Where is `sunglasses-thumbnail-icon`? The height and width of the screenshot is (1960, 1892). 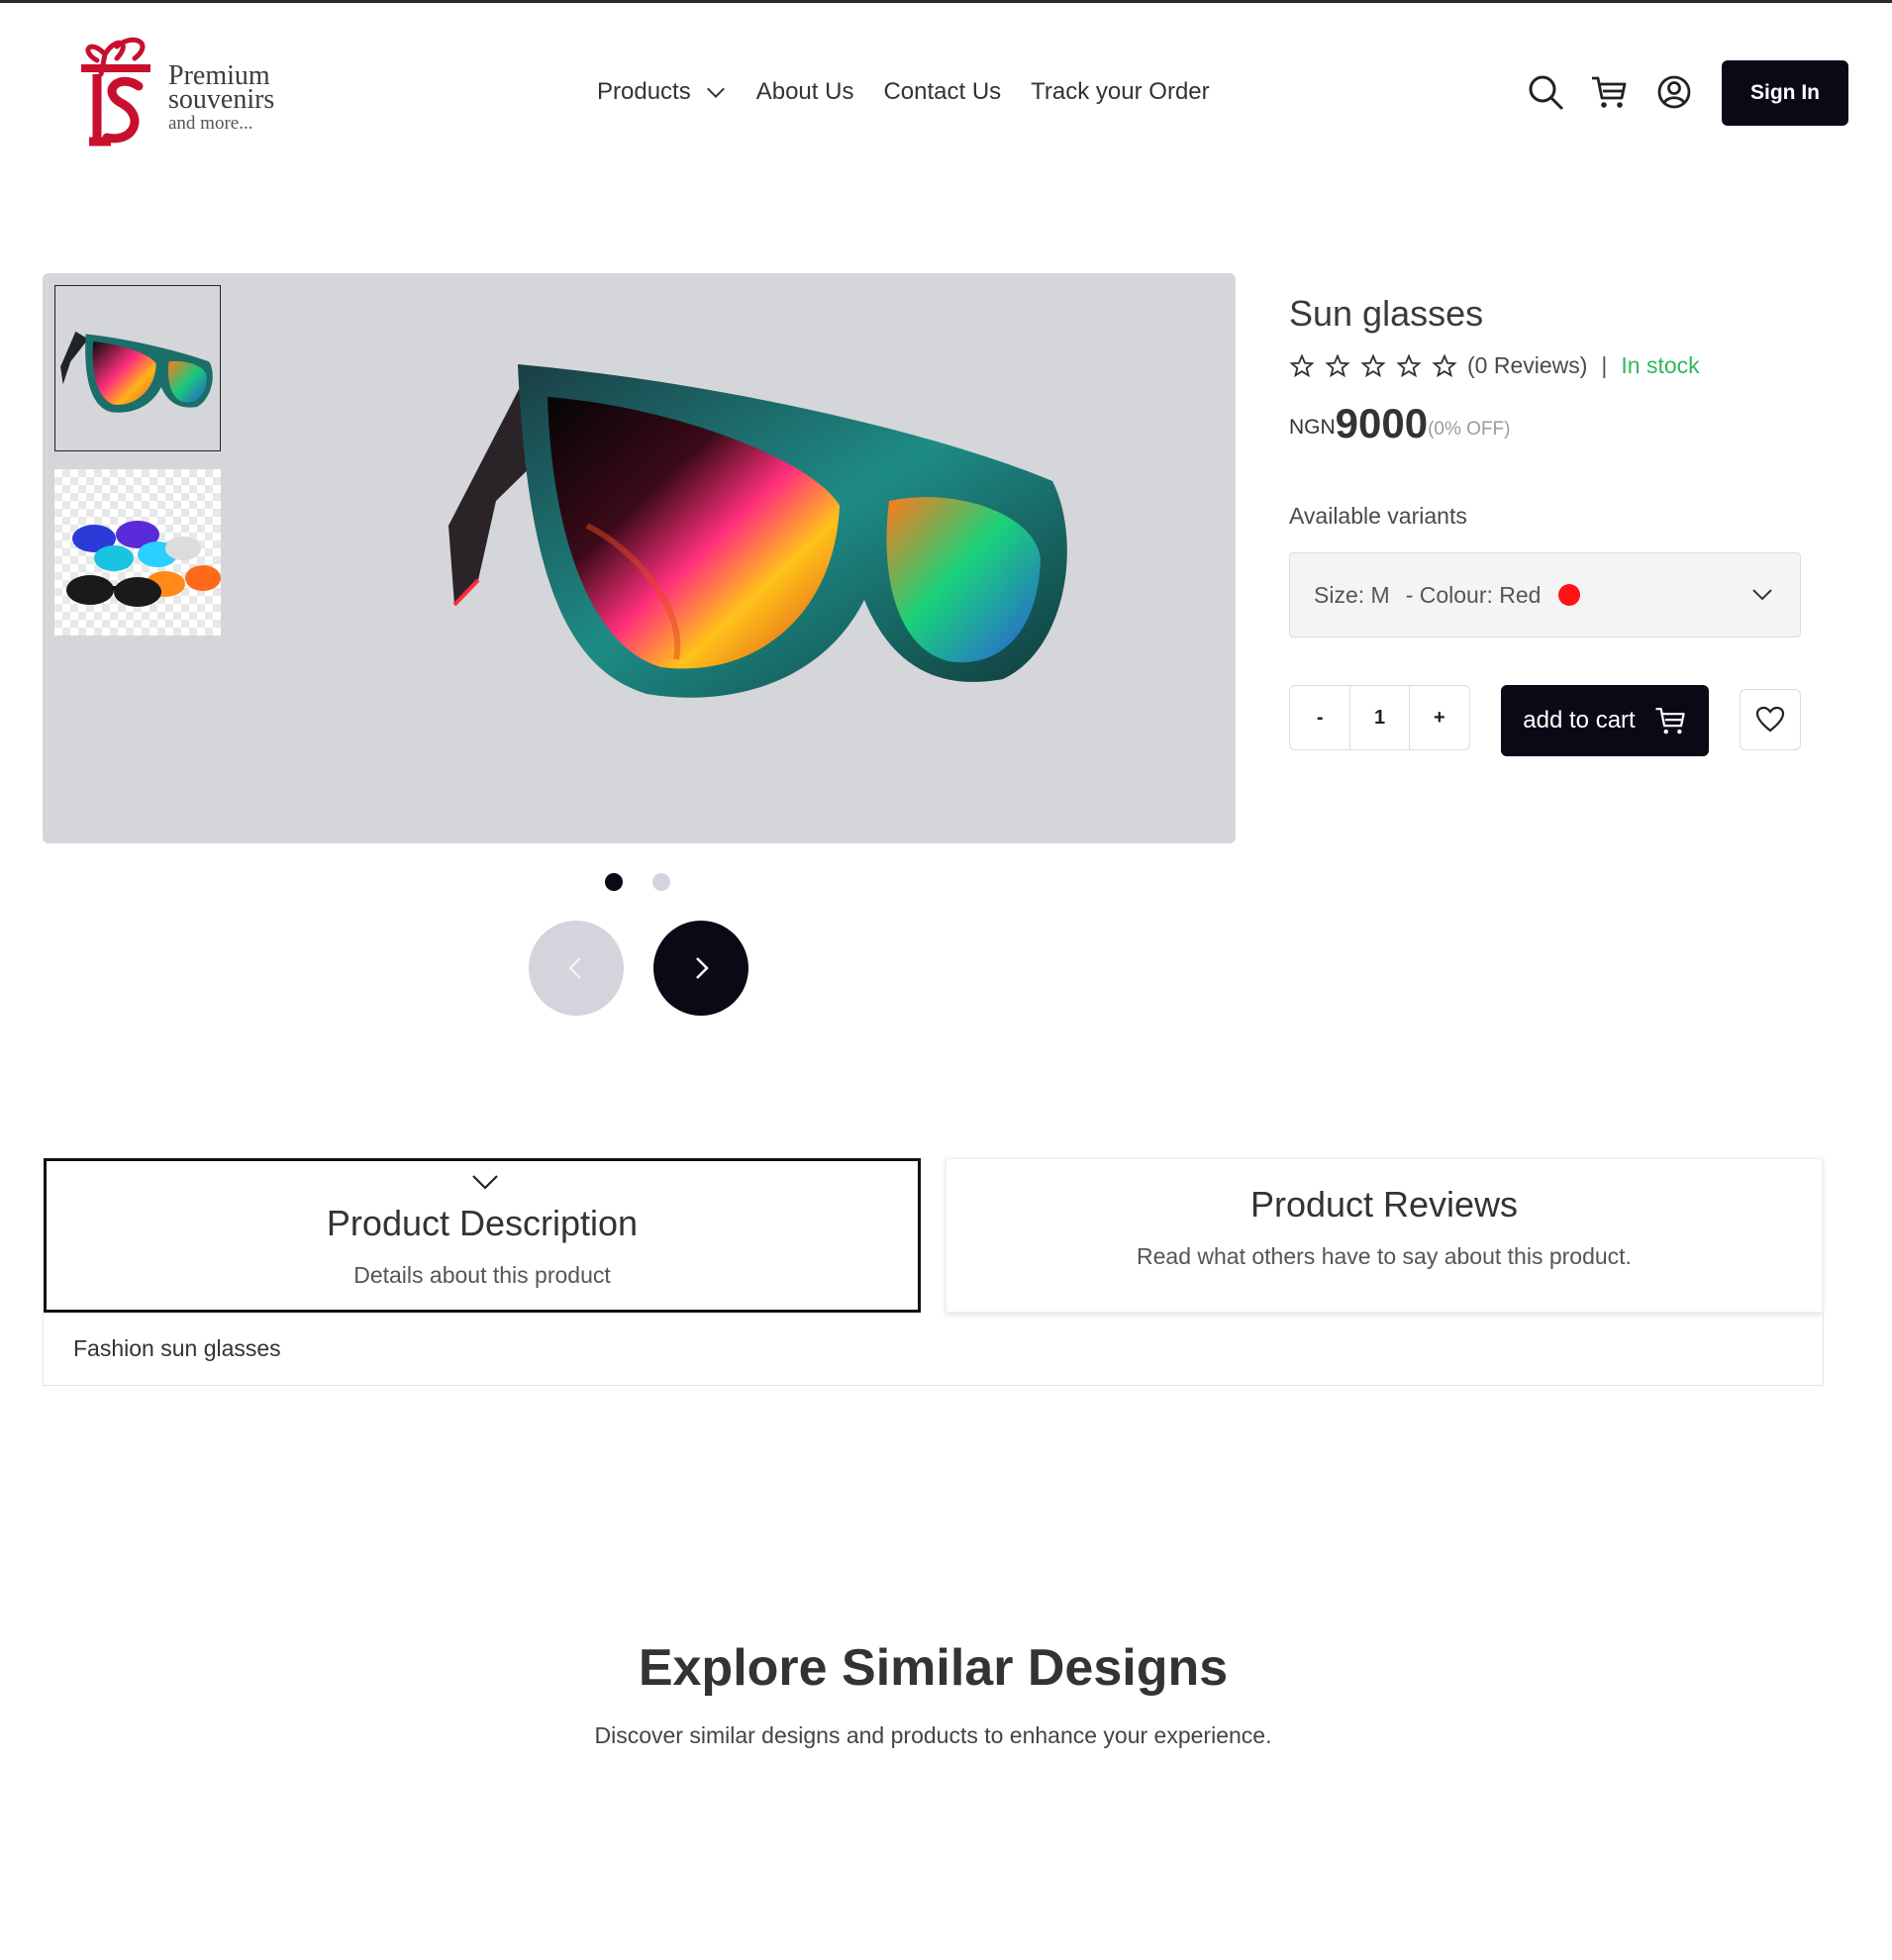 sunglasses-thumbnail-icon is located at coordinates (137, 372).